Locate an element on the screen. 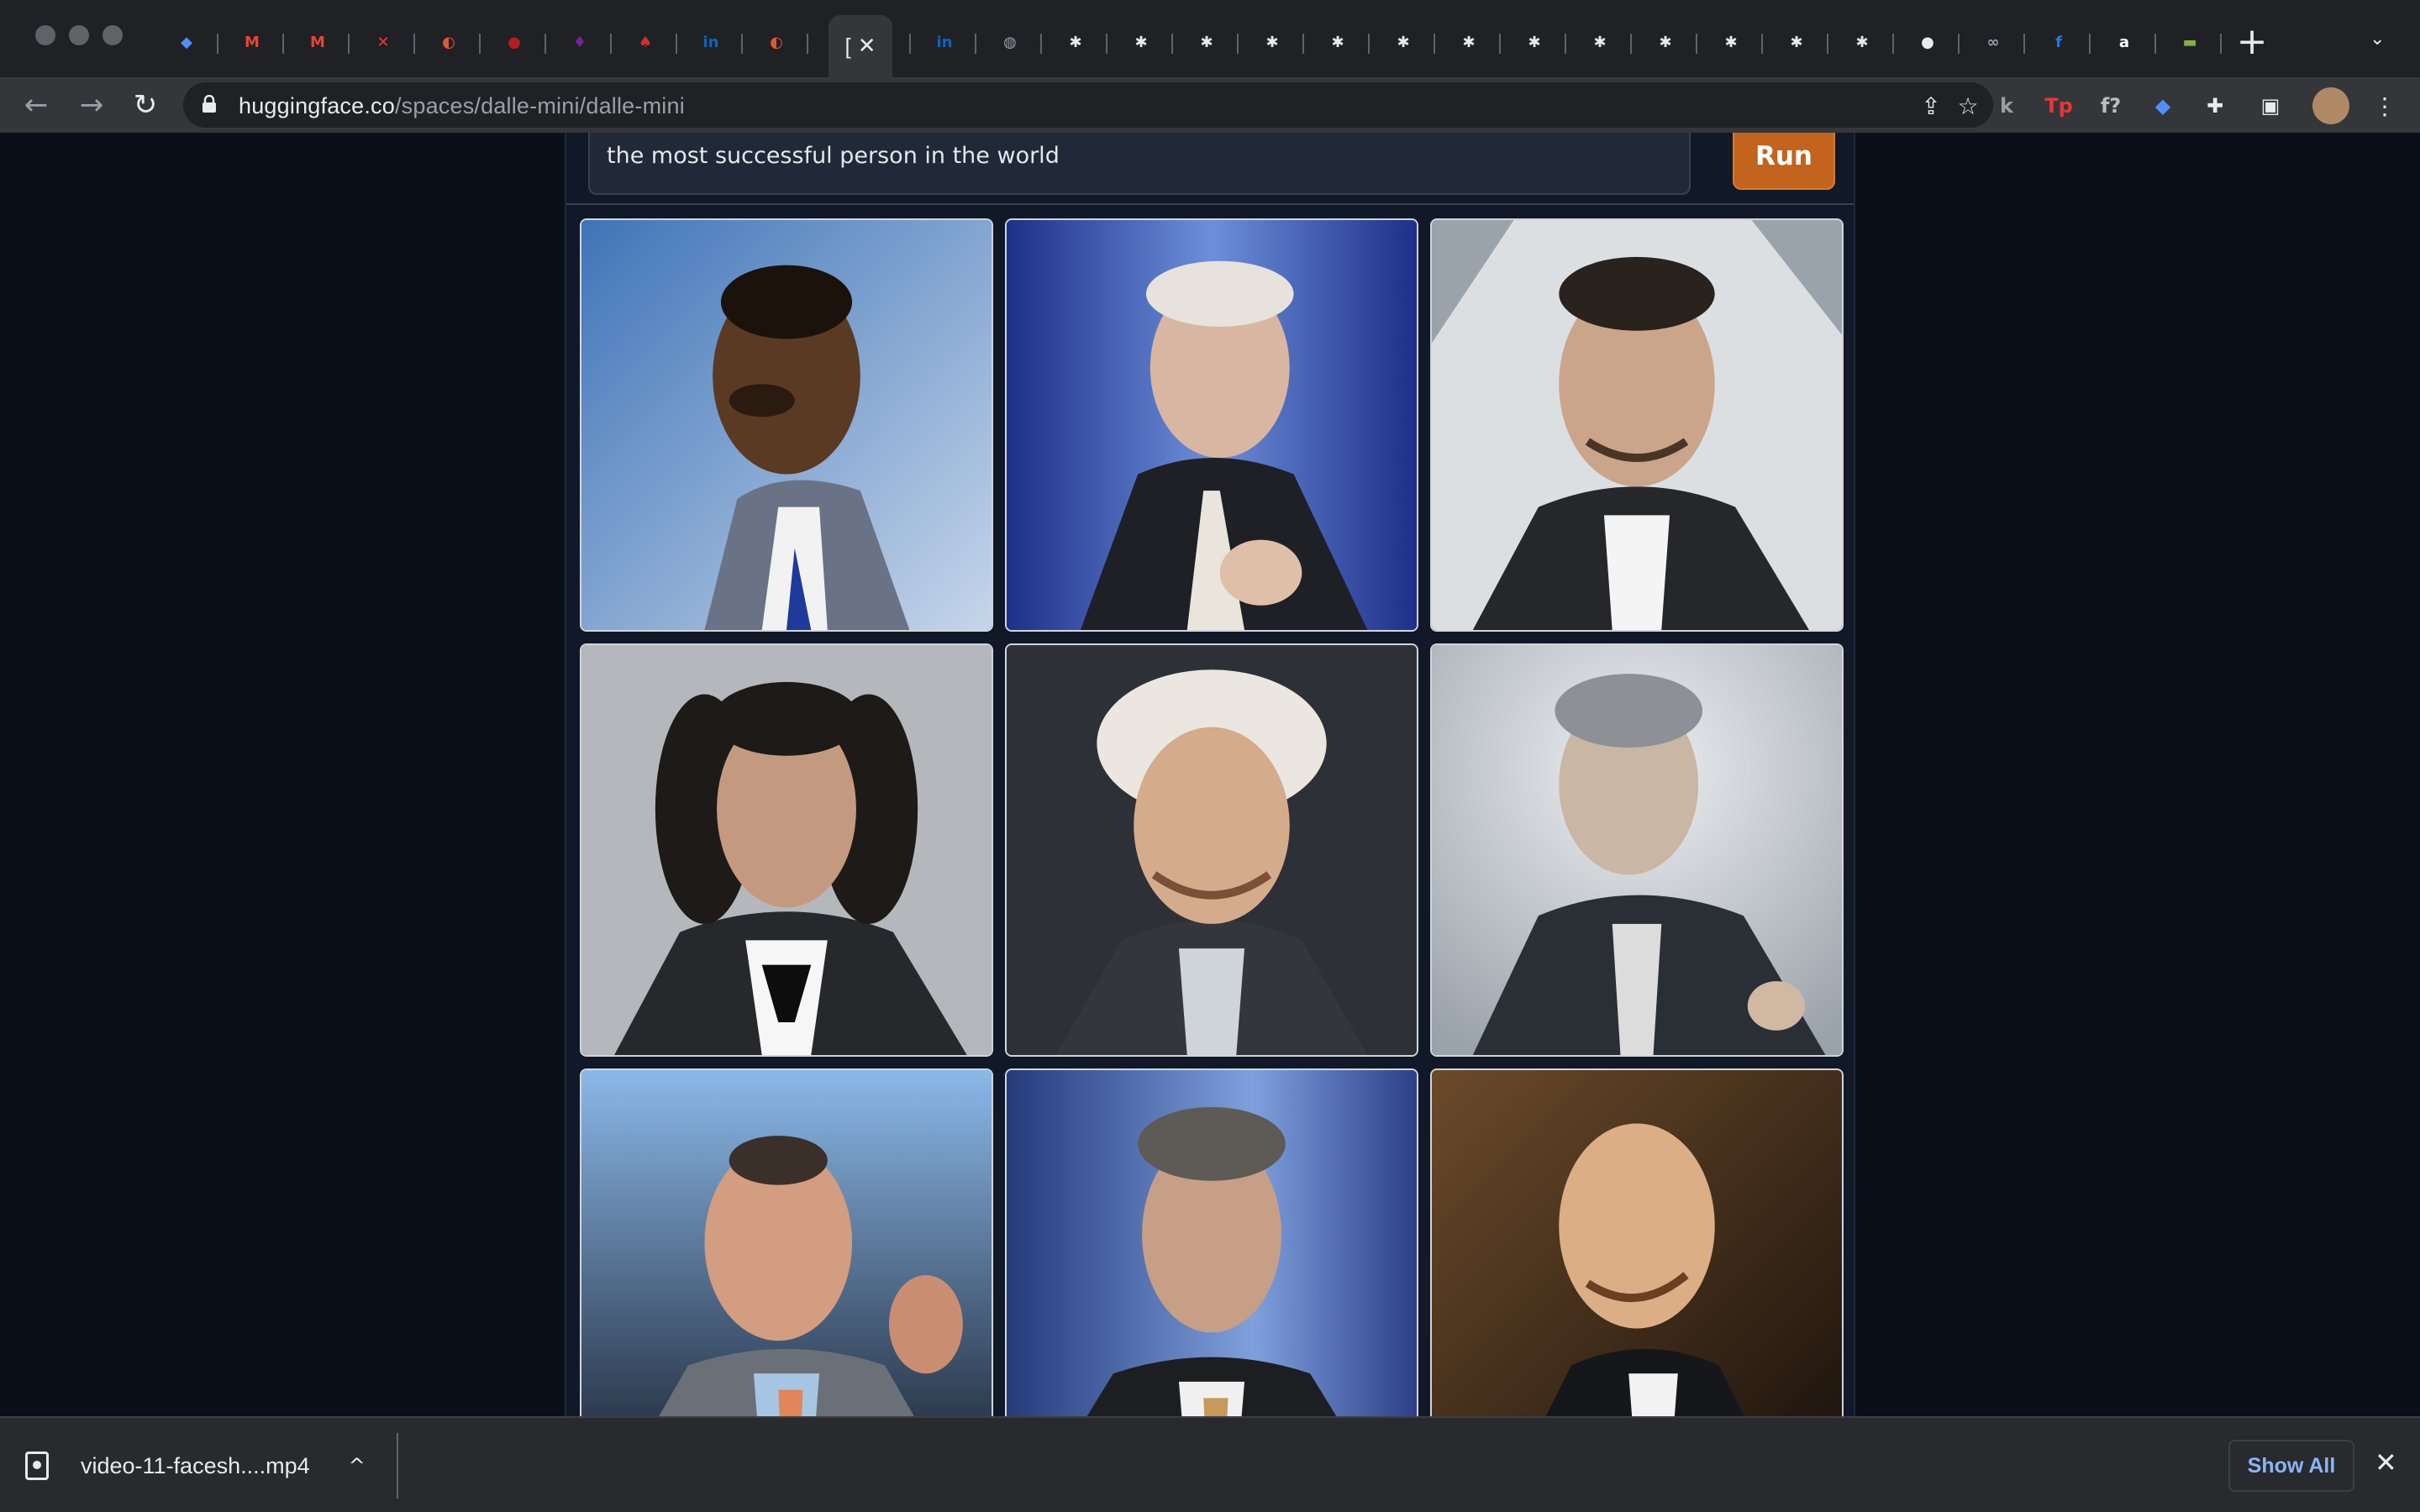  puzzle-icon: ✚ is located at coordinates (2215, 106).